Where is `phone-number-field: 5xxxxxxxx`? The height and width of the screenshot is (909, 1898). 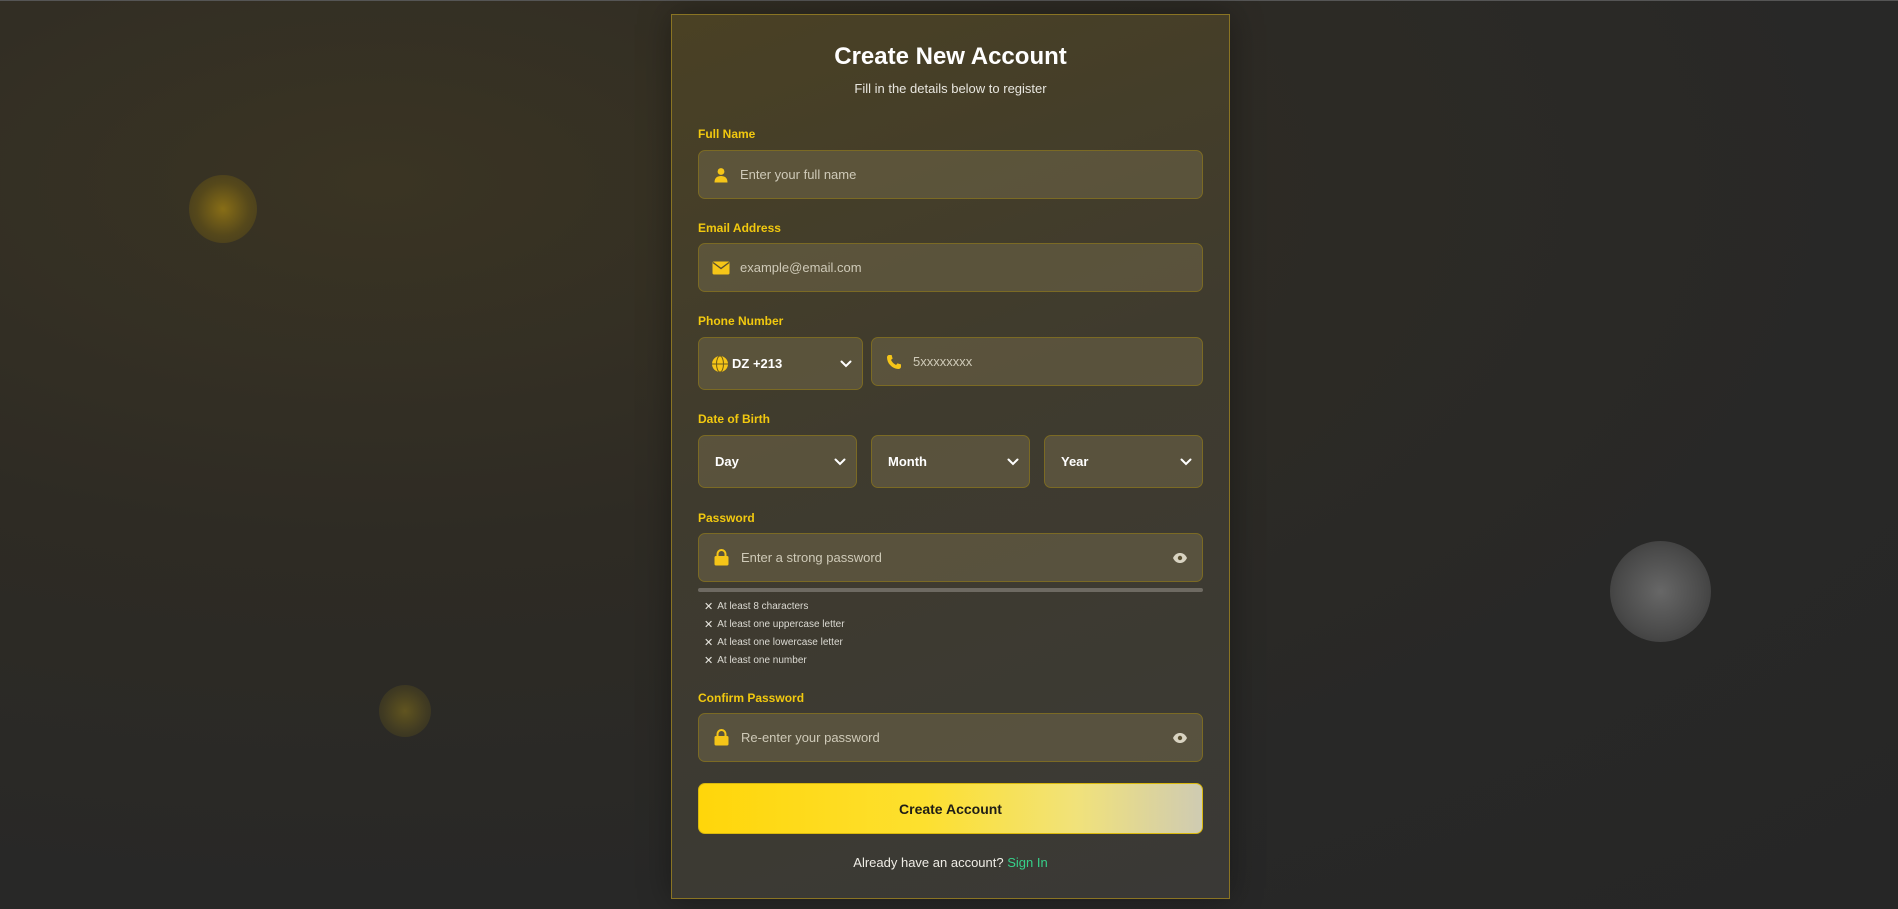
phone-number-field: 5xxxxxxxx is located at coordinates (1037, 361).